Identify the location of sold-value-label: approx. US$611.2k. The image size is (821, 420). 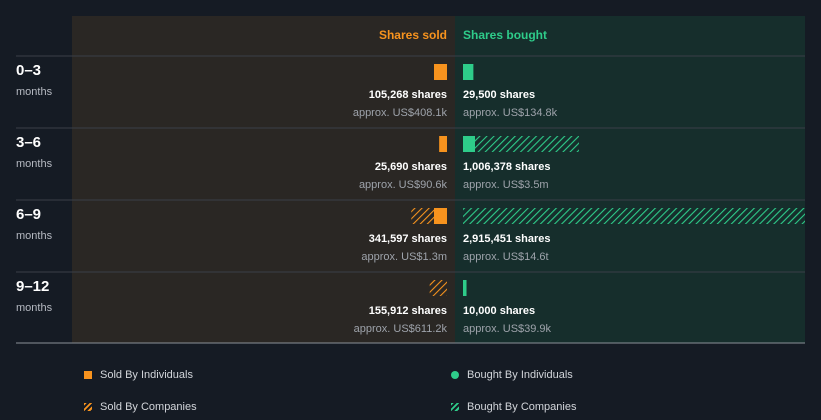
(401, 329).